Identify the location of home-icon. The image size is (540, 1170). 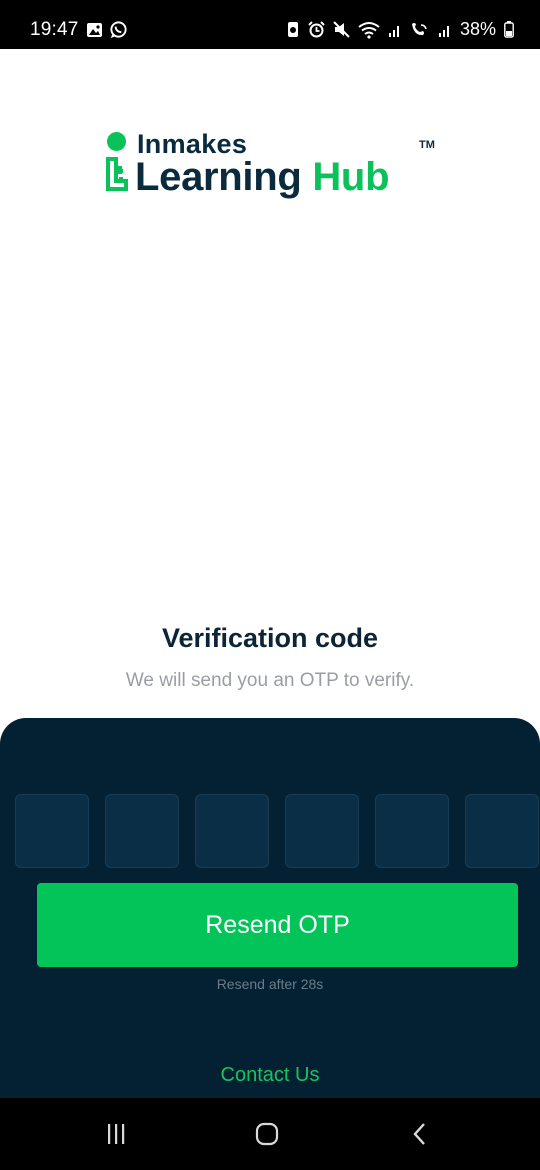
(267, 1134).